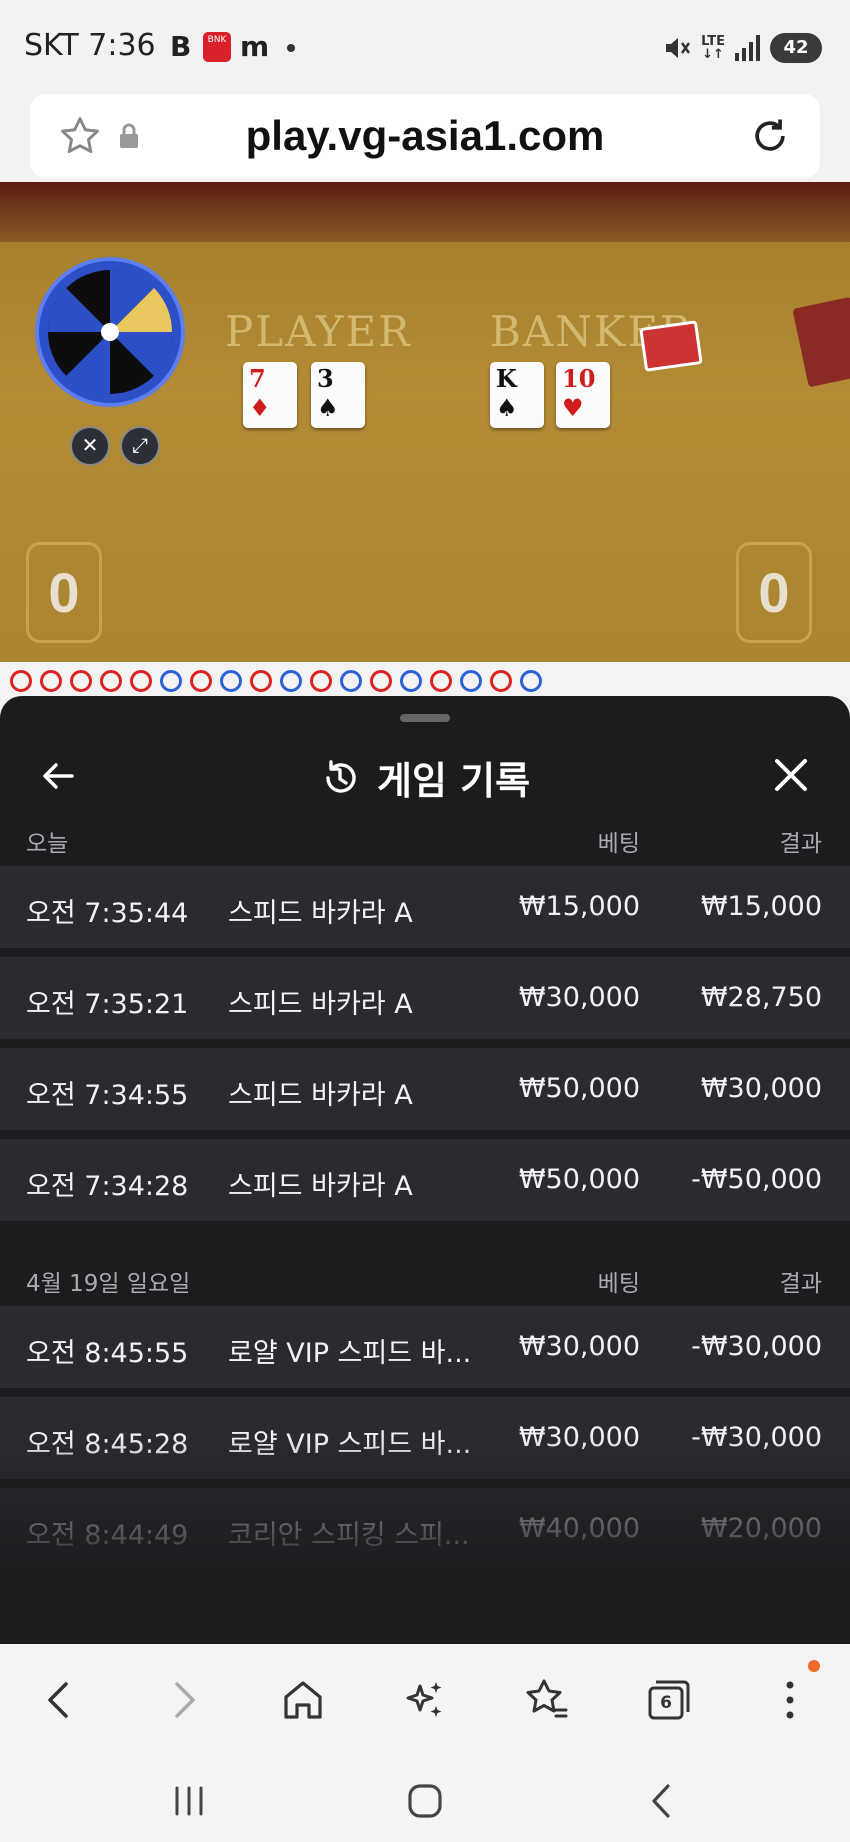 The width and height of the screenshot is (850, 1842). I want to click on history-icon, so click(341, 776).